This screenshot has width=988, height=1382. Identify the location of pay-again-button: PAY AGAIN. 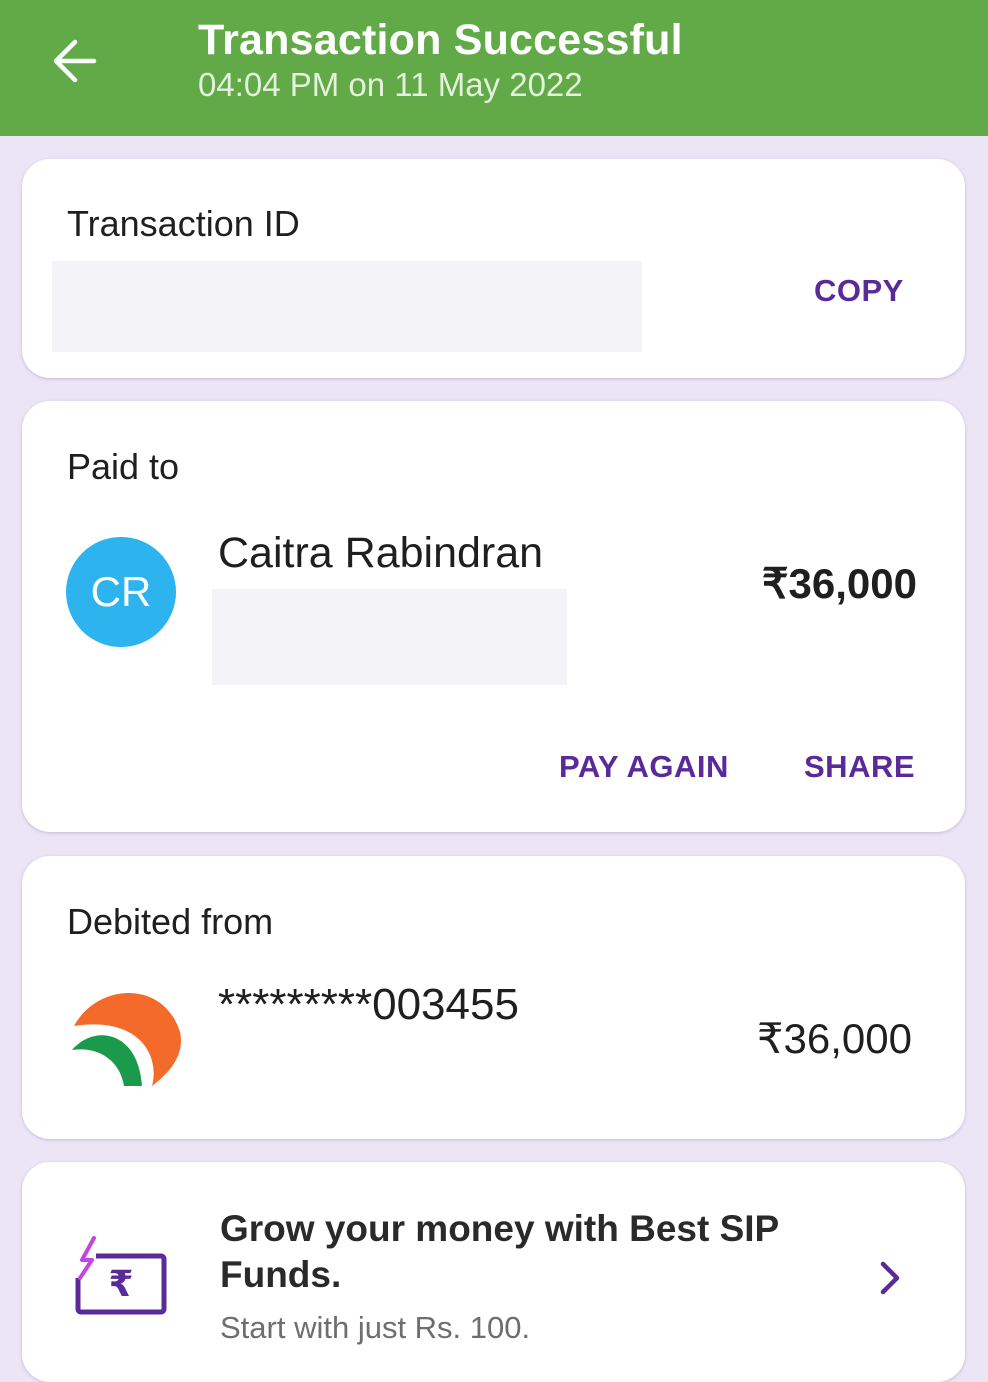
(644, 767).